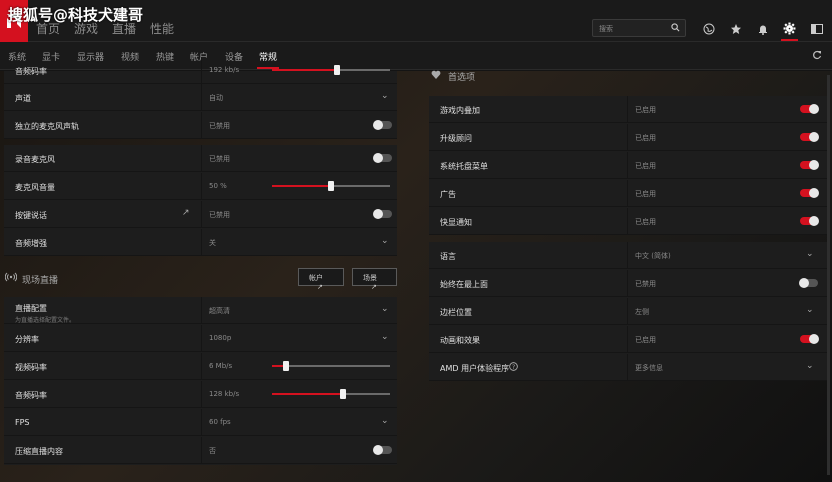 The width and height of the screenshot is (832, 482). What do you see at coordinates (35, 187) in the screenshot?
I see `row-label: 麦克风音量` at bounding box center [35, 187].